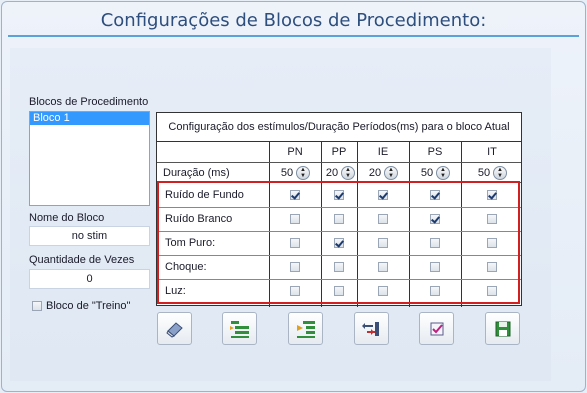  Describe the element at coordinates (435, 152) in the screenshot. I see `column-header-ps: PS` at that location.